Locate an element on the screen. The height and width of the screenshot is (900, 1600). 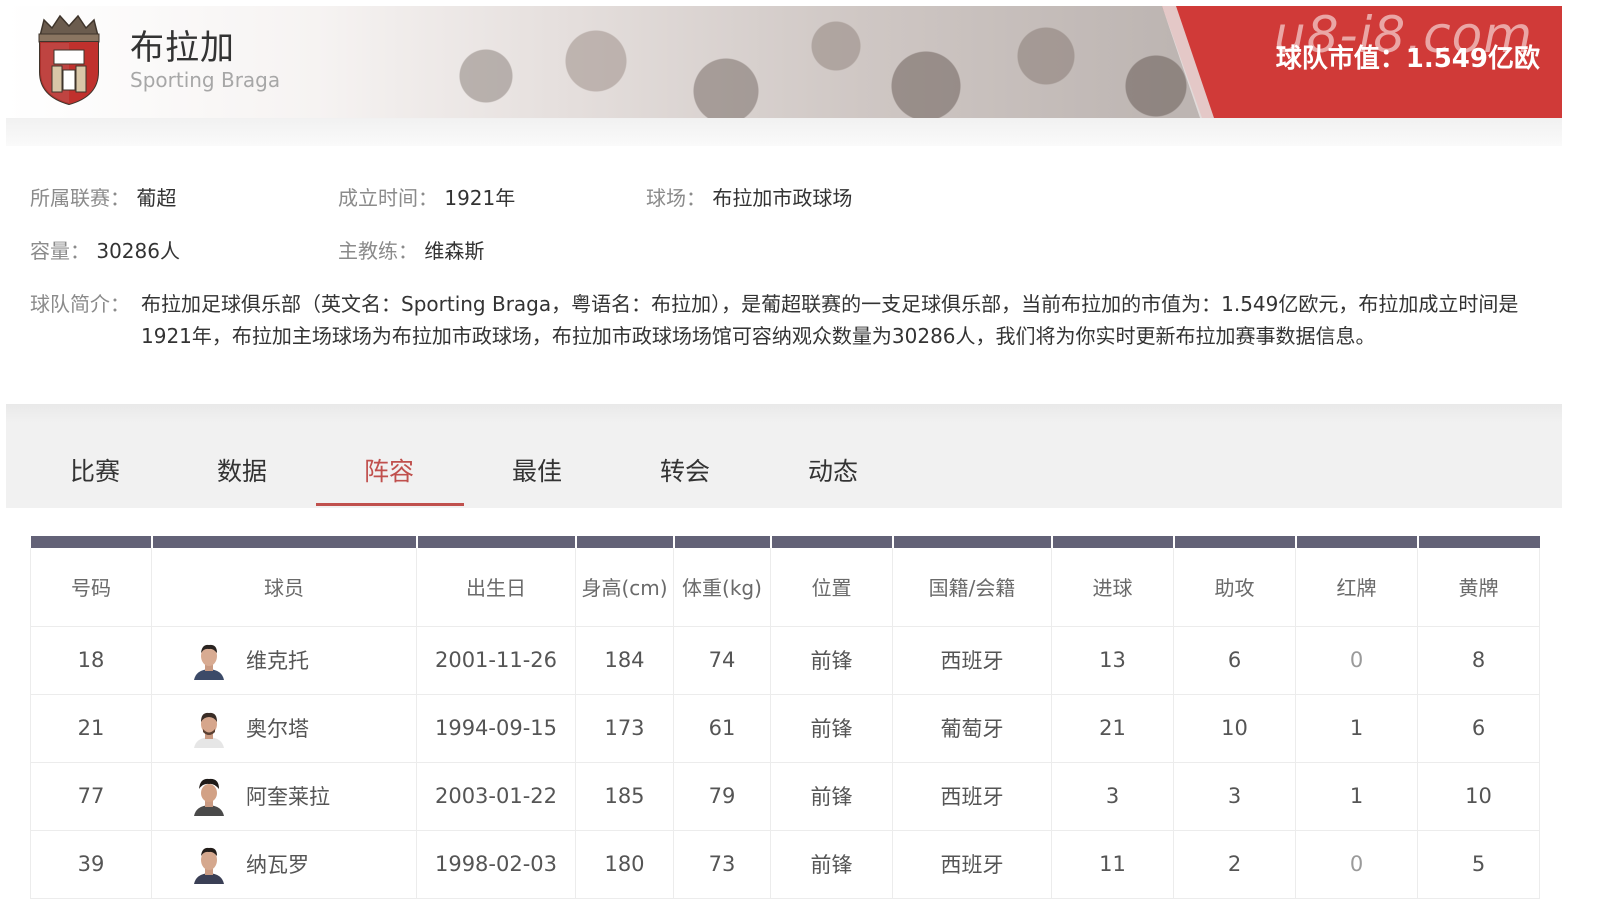
table-row: 39 纳瓦罗 1998-02-03 180 73 前锋 西班牙 11 2 0 5 is located at coordinates (785, 864).